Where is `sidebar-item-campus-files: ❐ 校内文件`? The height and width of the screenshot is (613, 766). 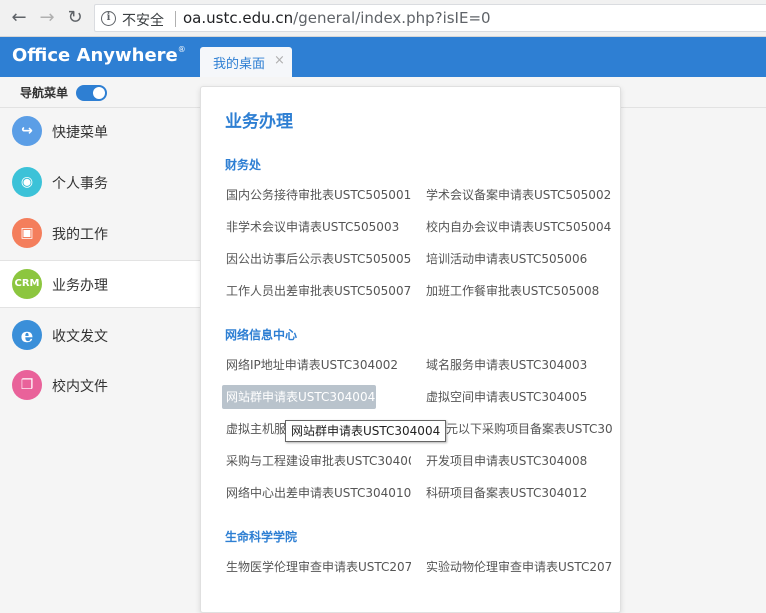
sidebar-item-campus-files: ❐ 校内文件 is located at coordinates (100, 386).